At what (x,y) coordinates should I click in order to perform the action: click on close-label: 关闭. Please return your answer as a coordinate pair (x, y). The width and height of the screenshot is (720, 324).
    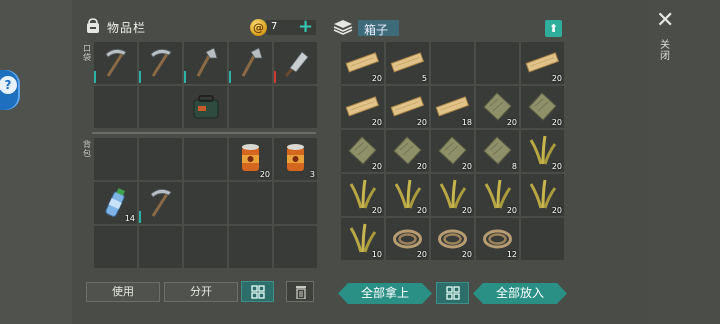
    Looking at the image, I should click on (665, 51).